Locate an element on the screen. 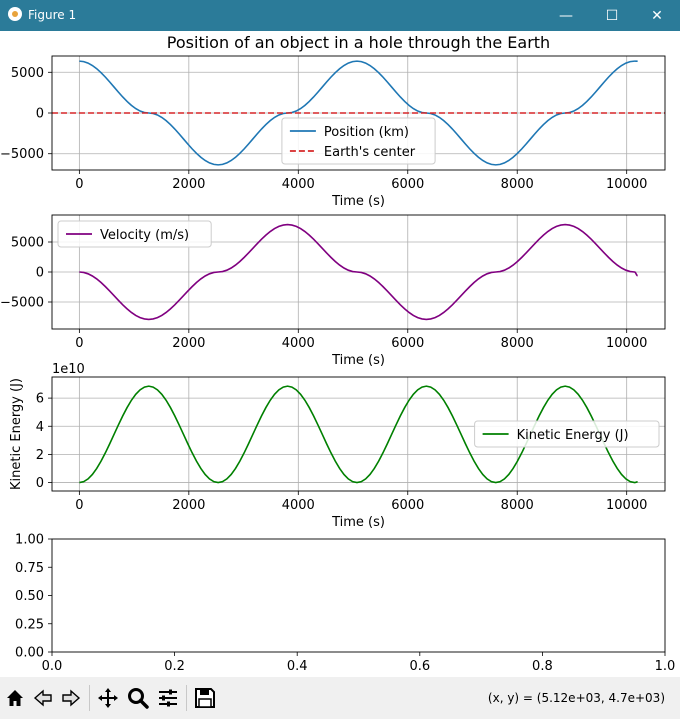 This screenshot has height=719, width=680. x-tick-label: 0.0 is located at coordinates (52, 666).